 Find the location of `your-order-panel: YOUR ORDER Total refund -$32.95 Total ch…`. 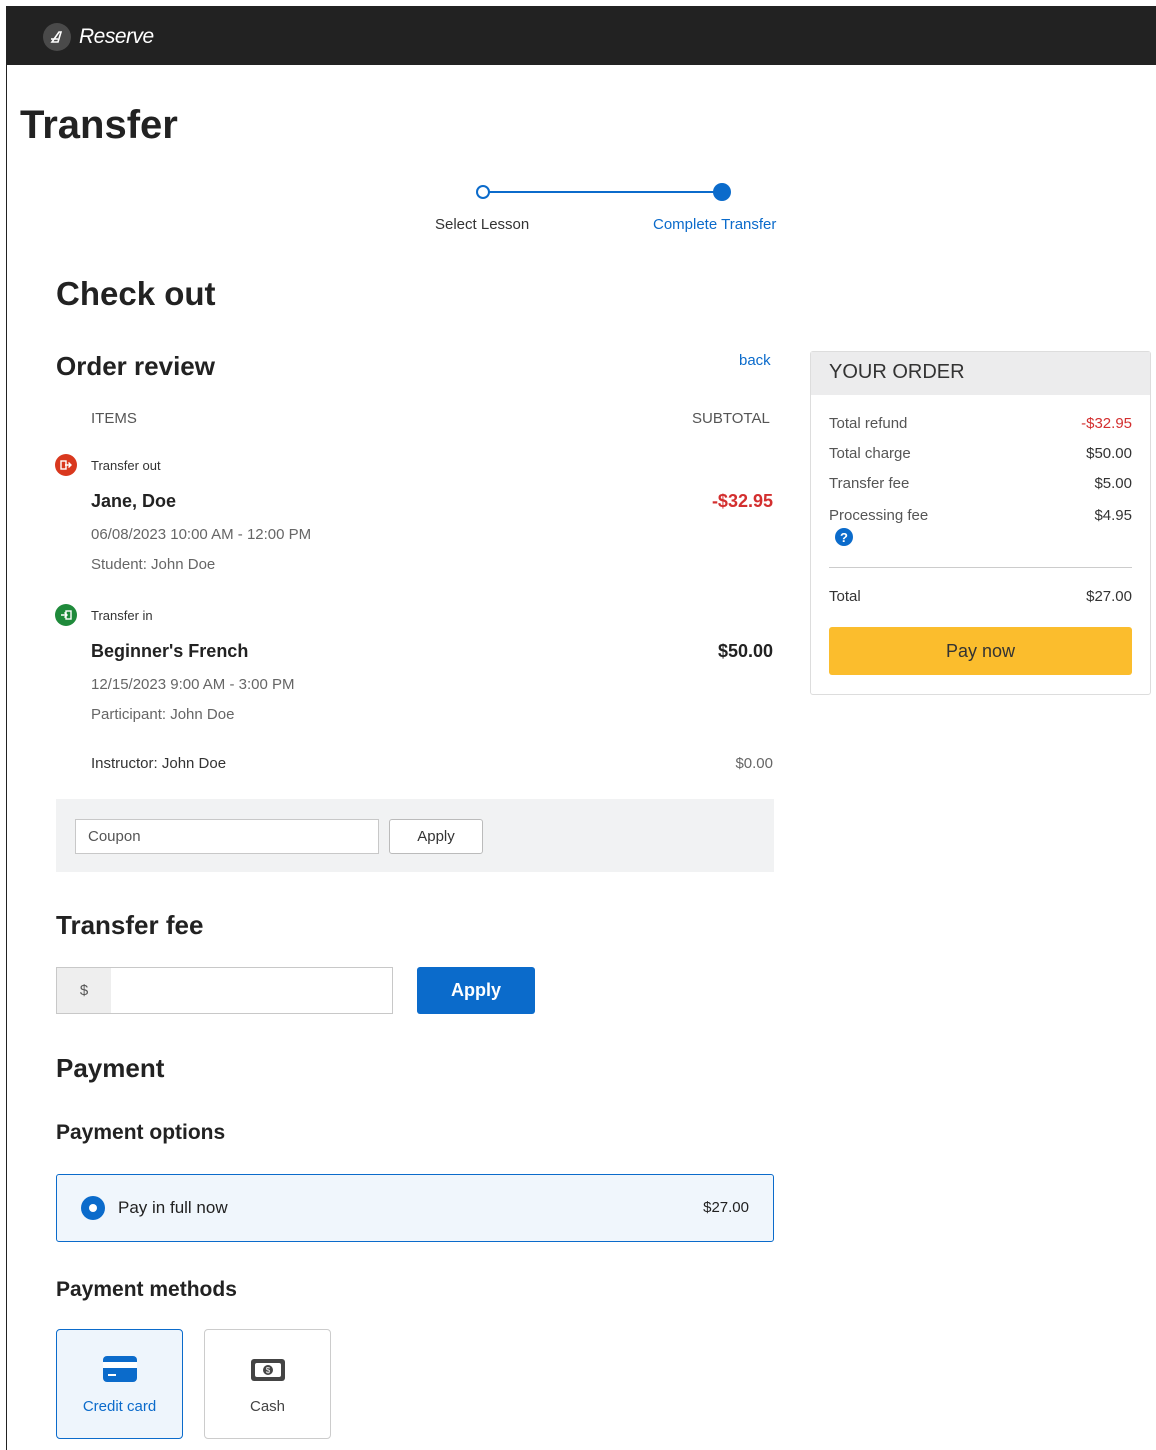

your-order-panel: YOUR ORDER Total refund -$32.95 Total ch… is located at coordinates (980, 523).